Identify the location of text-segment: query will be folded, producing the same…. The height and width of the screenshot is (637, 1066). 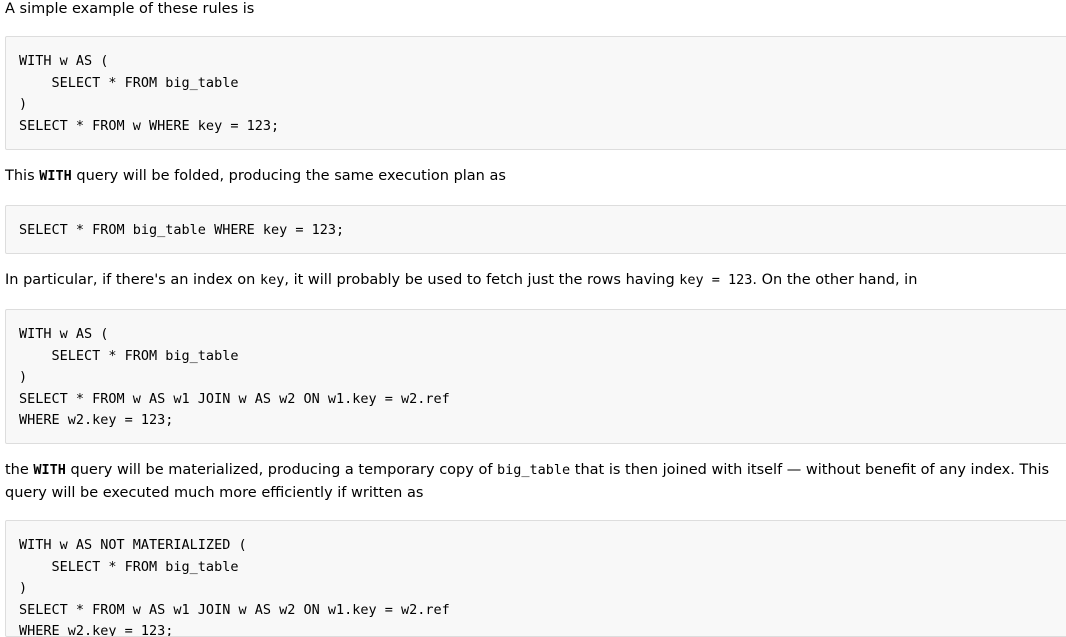
(288, 176).